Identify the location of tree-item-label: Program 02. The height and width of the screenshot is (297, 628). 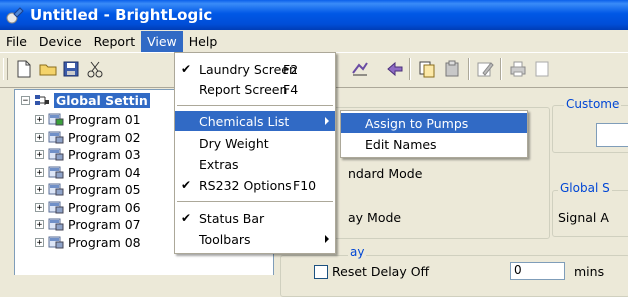
(104, 137).